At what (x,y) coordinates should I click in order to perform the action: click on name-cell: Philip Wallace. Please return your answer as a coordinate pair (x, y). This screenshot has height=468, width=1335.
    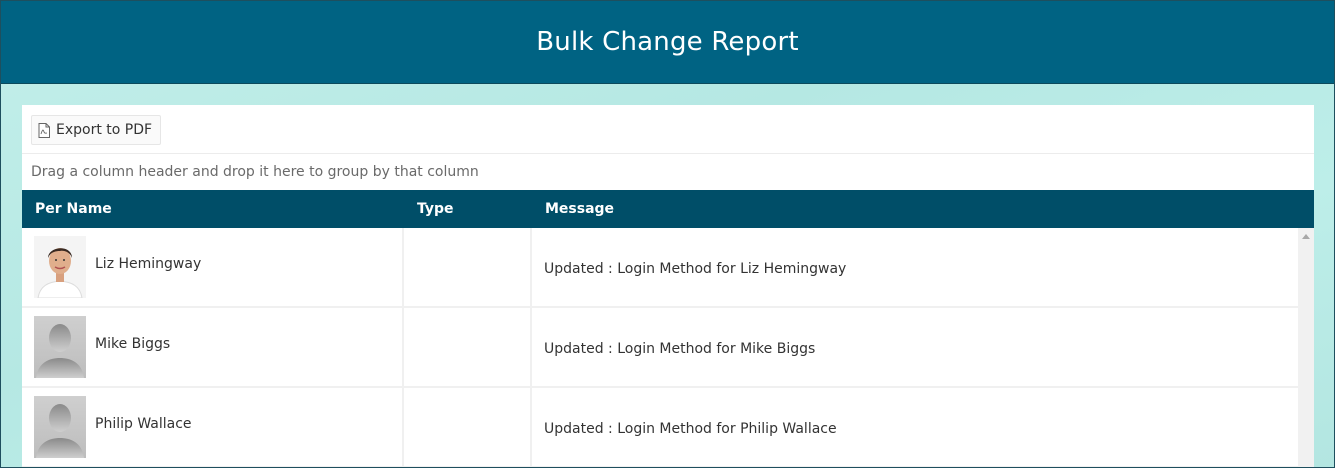
    Looking at the image, I should click on (213, 427).